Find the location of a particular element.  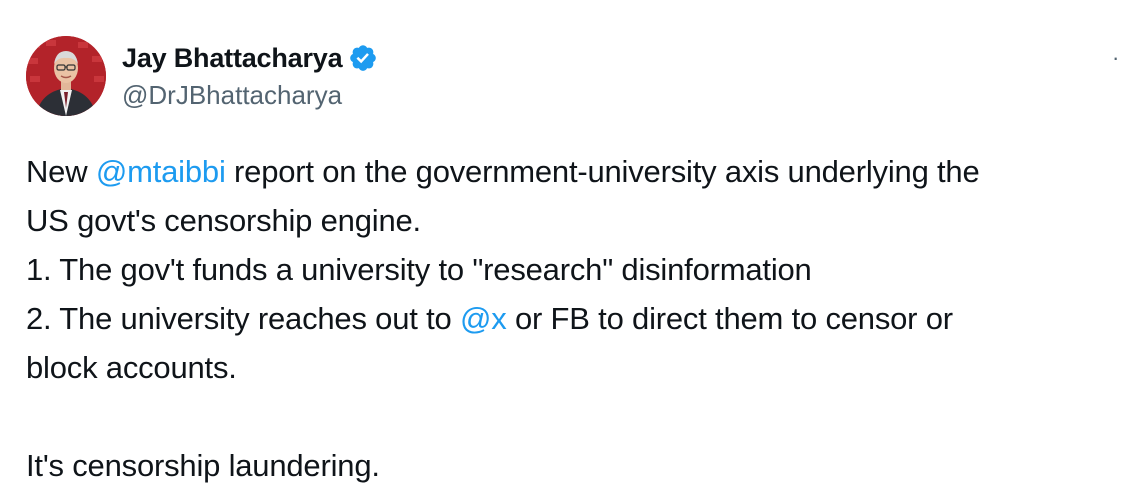

author-name-row: Jay Bhattacharya is located at coordinates (250, 58).